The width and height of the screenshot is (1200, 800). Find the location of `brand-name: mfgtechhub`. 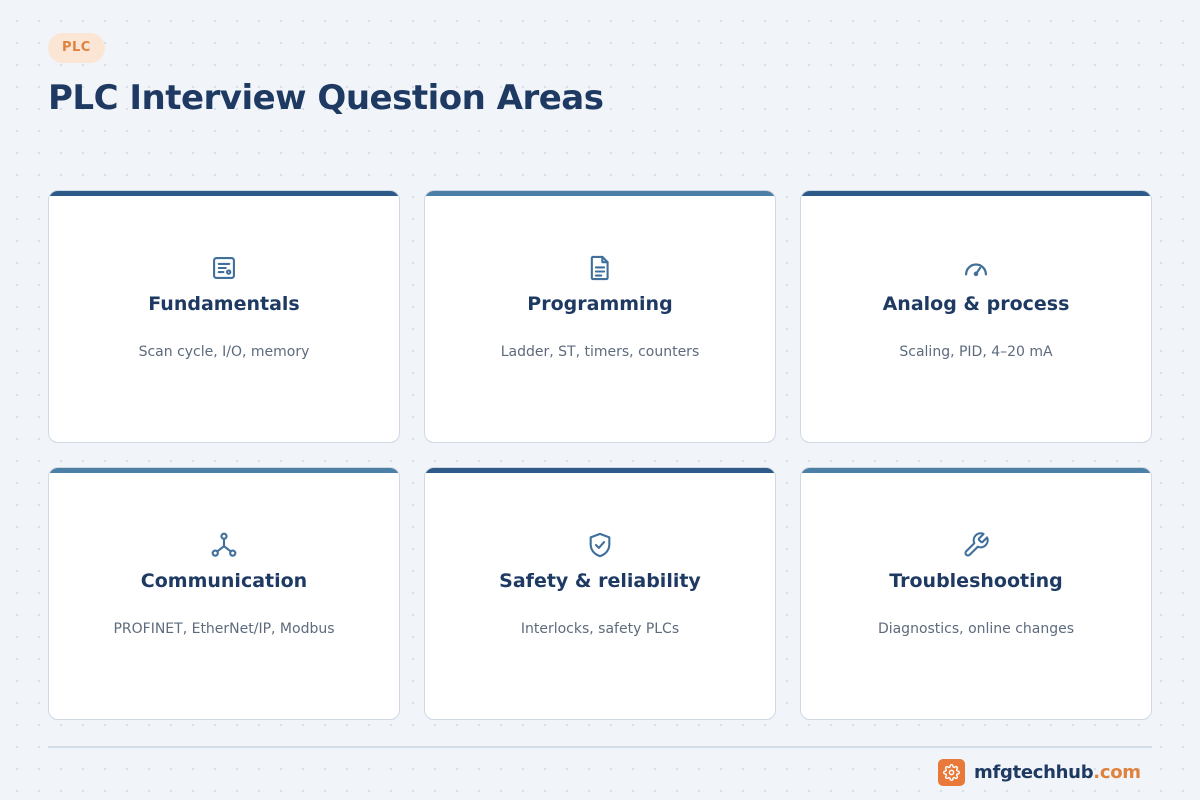

brand-name: mfgtechhub is located at coordinates (1034, 772).